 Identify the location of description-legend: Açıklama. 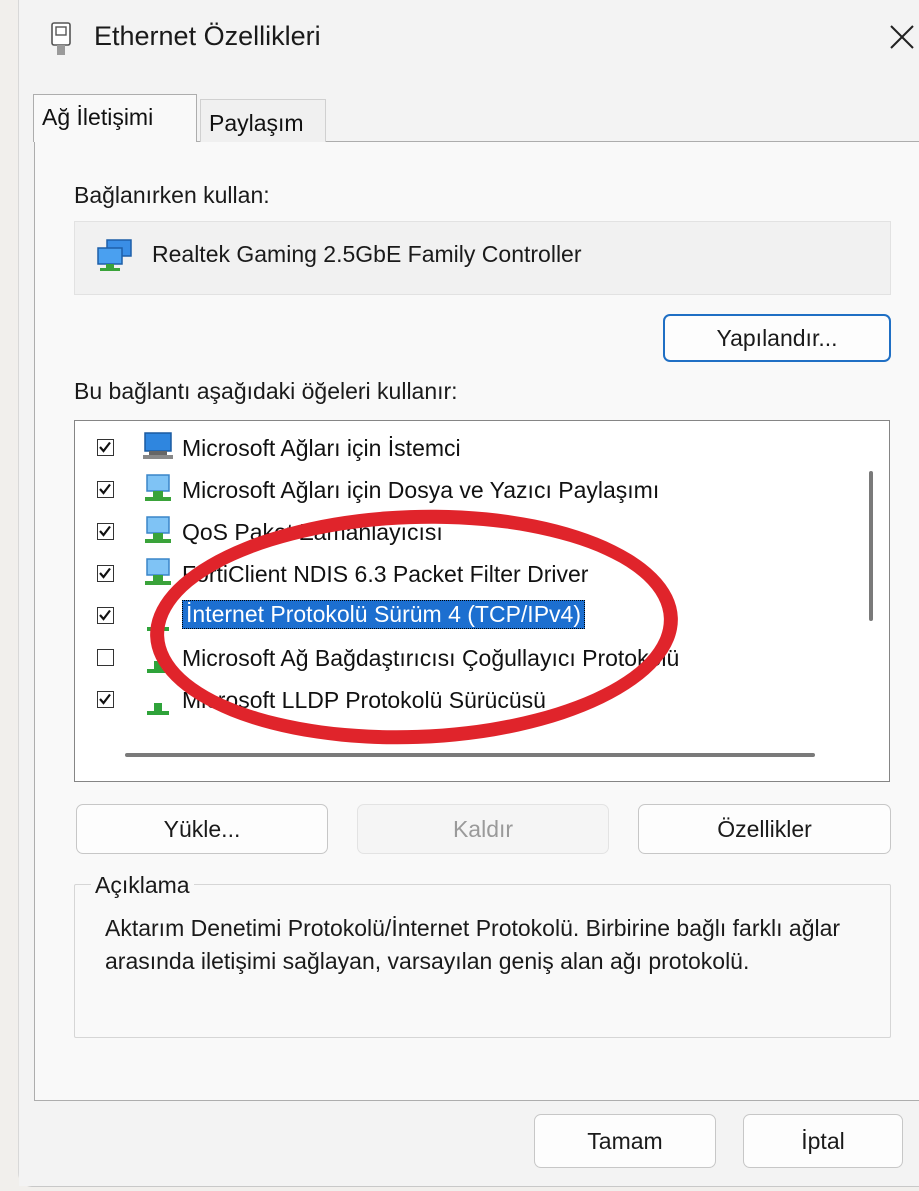
(142, 885).